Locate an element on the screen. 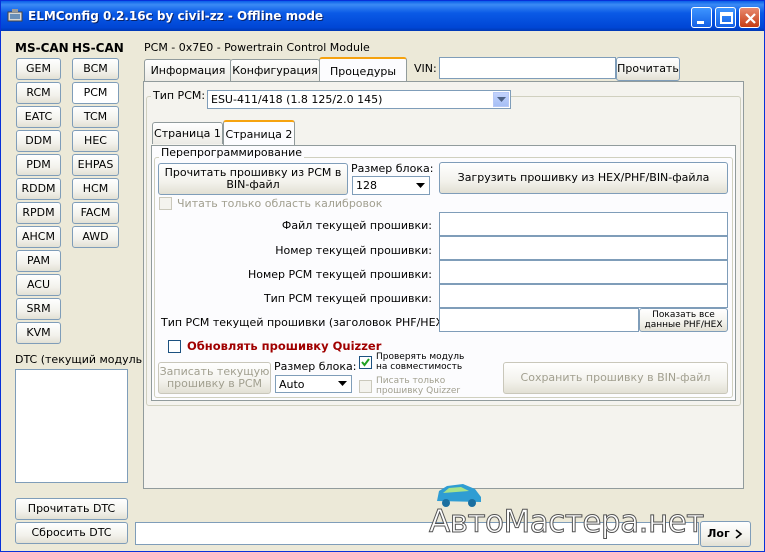 This screenshot has height=552, width=765. sidebar-item-pdm: PDM is located at coordinates (38, 165).